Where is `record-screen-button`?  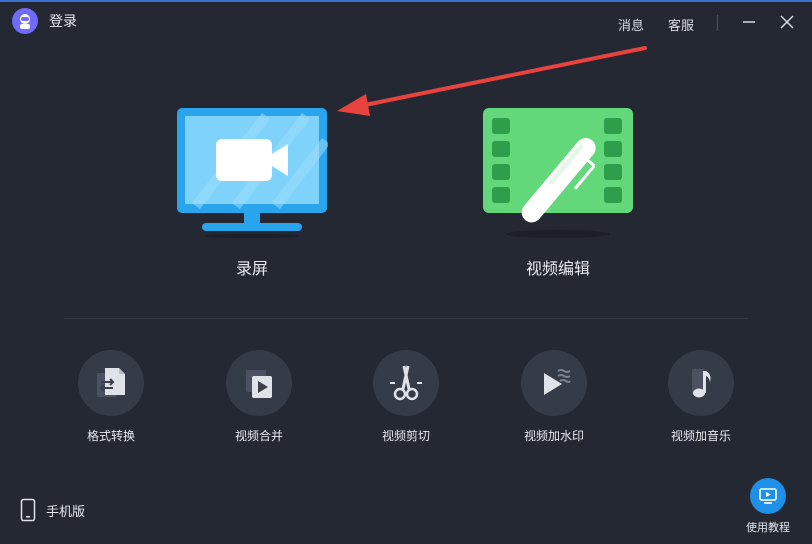
record-screen-button is located at coordinates (253, 172).